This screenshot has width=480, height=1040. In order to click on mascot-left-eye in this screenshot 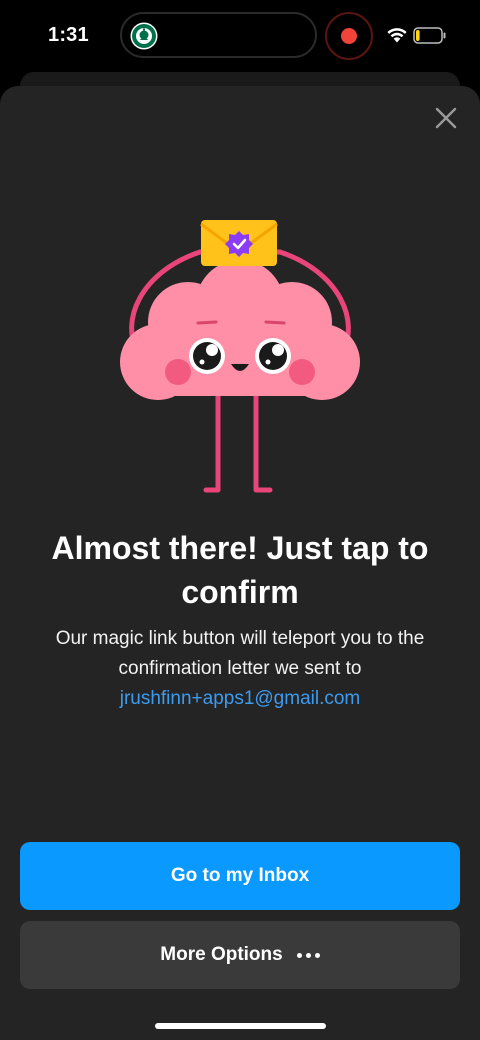, I will do `click(207, 356)`.